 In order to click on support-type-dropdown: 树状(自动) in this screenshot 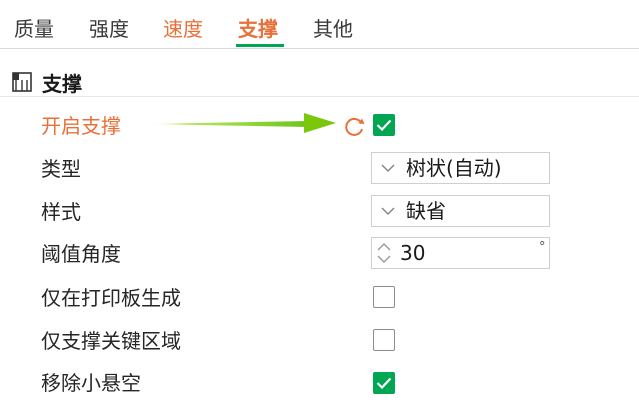, I will do `click(460, 168)`.